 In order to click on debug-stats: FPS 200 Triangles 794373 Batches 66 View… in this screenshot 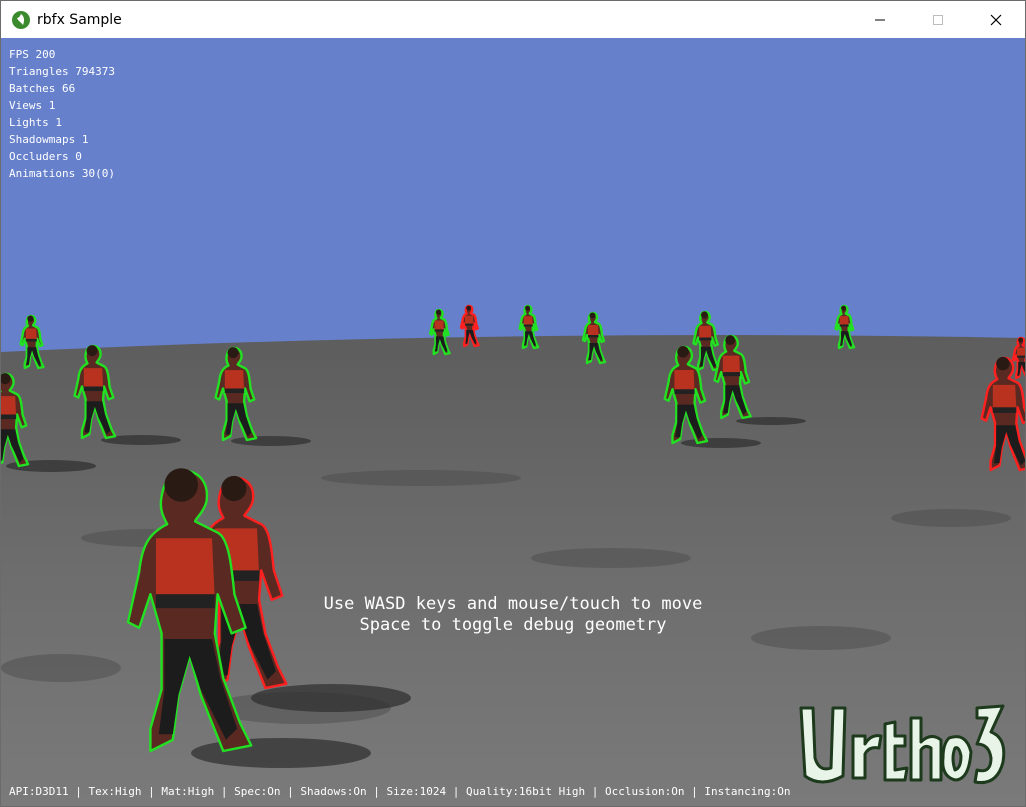, I will do `click(62, 114)`.